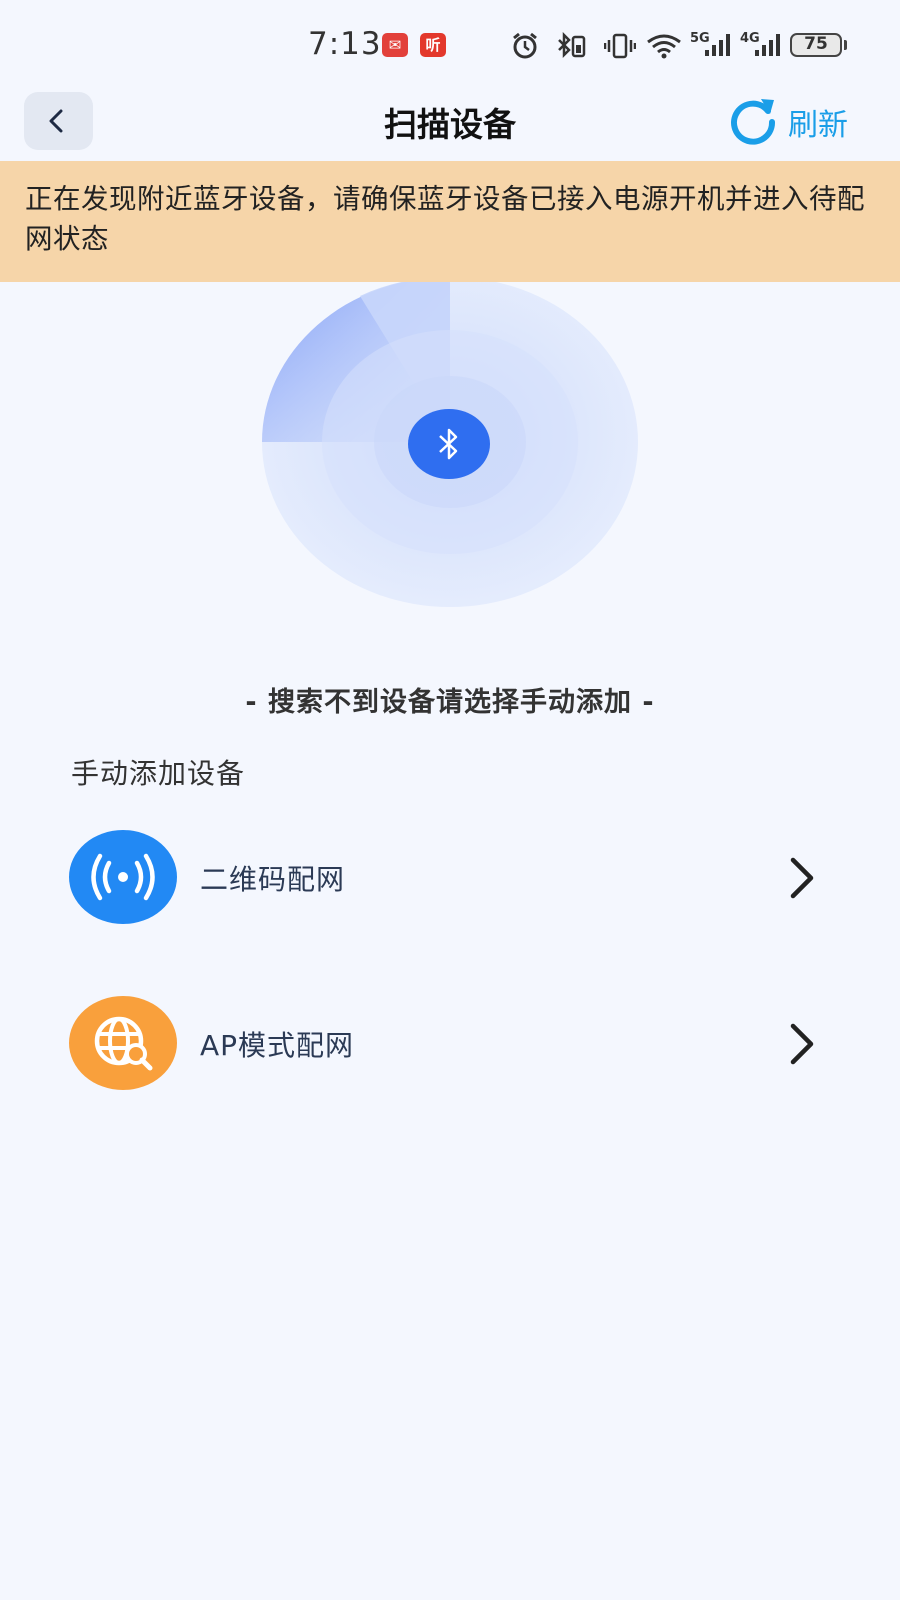 This screenshot has height=1600, width=900. Describe the element at coordinates (123, 1043) in the screenshot. I see `globe-search-icon` at that location.